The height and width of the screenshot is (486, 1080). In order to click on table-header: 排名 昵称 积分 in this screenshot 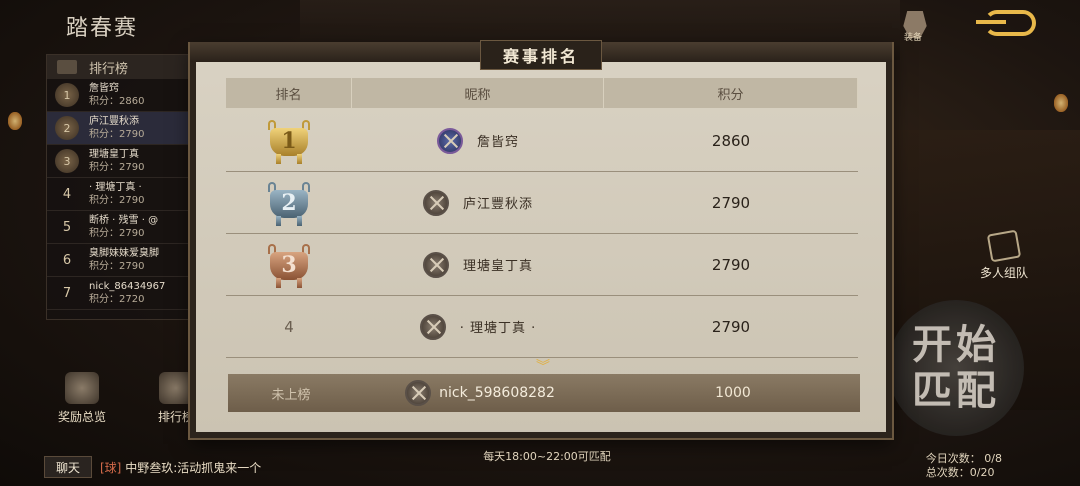, I will do `click(542, 93)`.